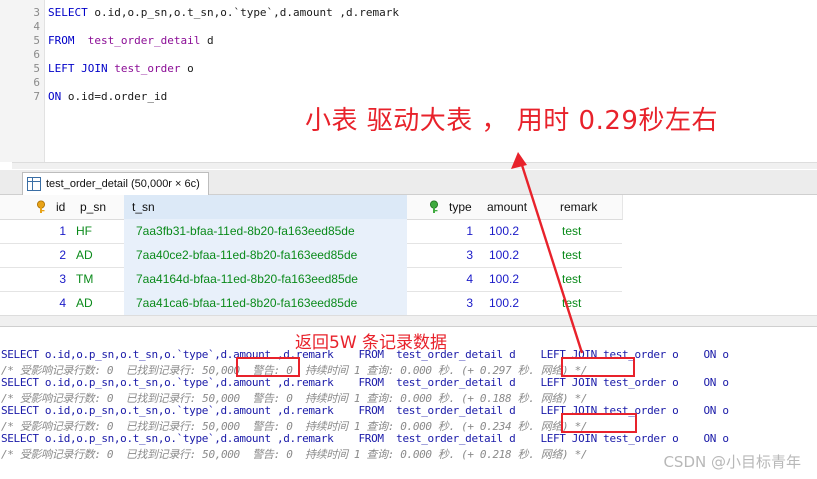  Describe the element at coordinates (68, 12) in the screenshot. I see `sql-keyword: SELECT` at that location.